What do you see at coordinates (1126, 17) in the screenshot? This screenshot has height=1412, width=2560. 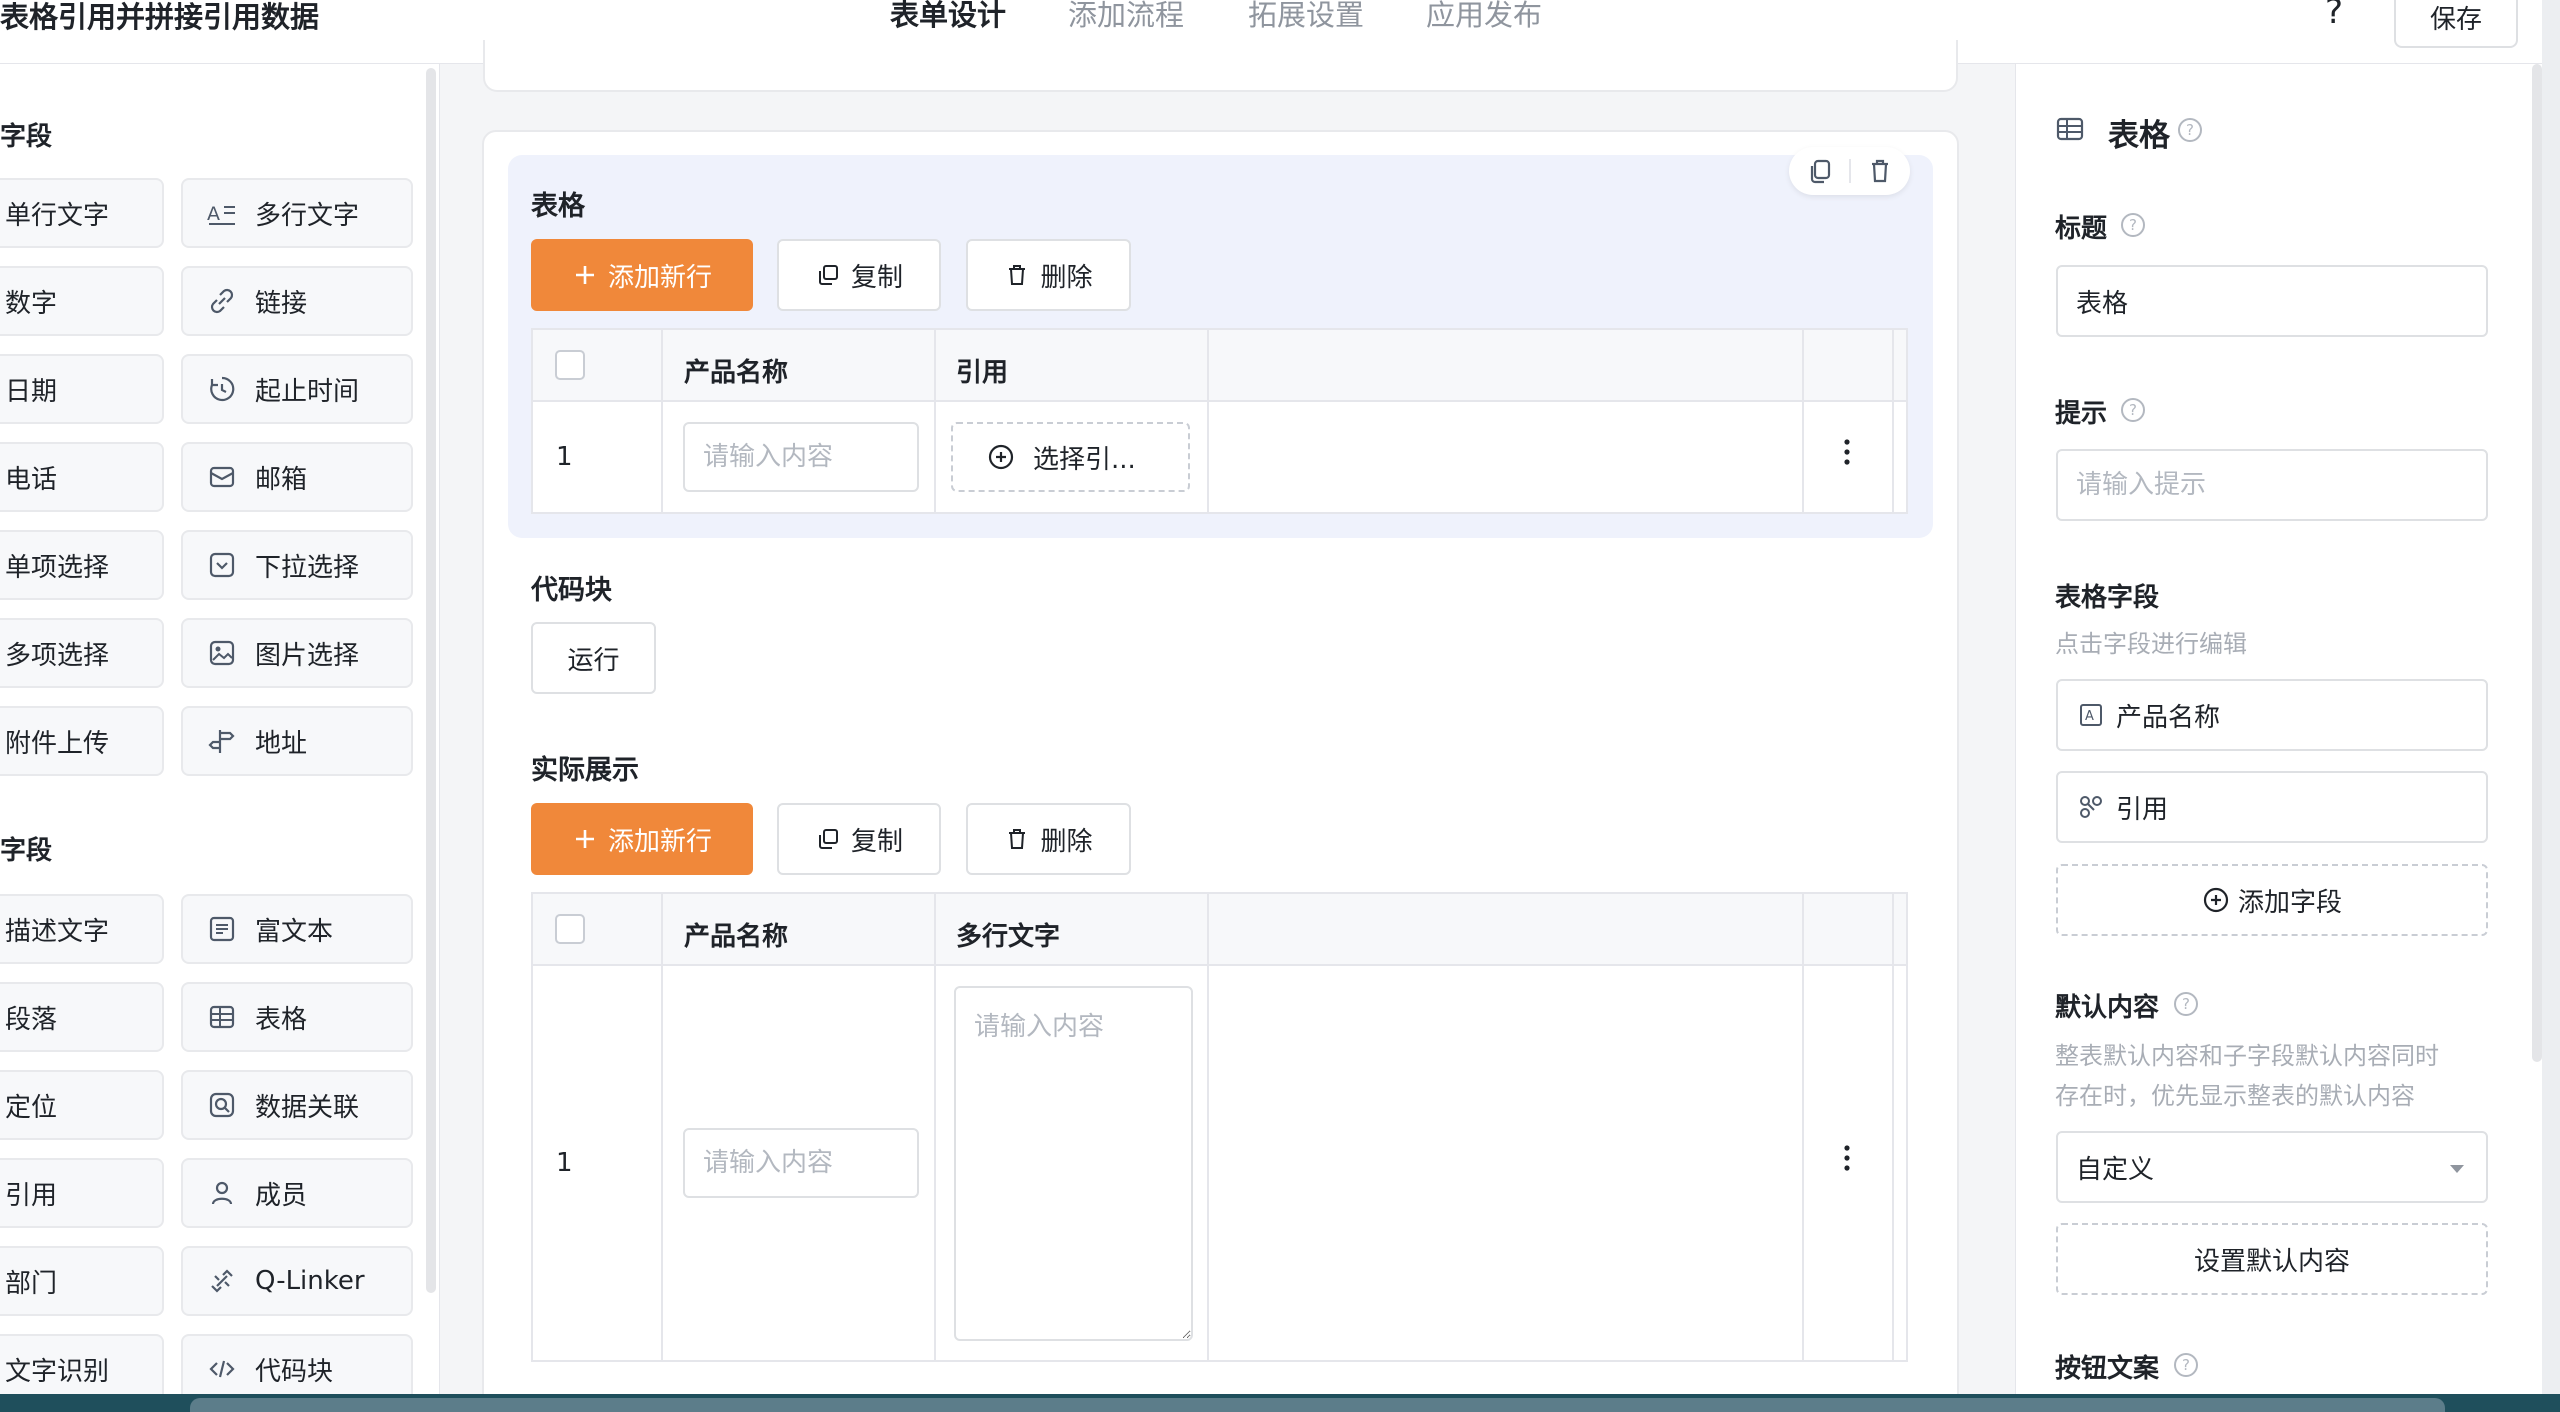 I see `tab-add-flow: 添加流程` at bounding box center [1126, 17].